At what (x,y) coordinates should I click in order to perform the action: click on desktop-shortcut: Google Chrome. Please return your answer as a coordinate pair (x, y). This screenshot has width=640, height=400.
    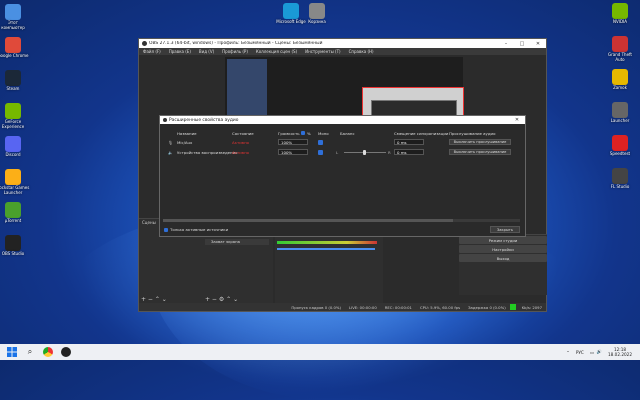
    Looking at the image, I should click on (15, 48).